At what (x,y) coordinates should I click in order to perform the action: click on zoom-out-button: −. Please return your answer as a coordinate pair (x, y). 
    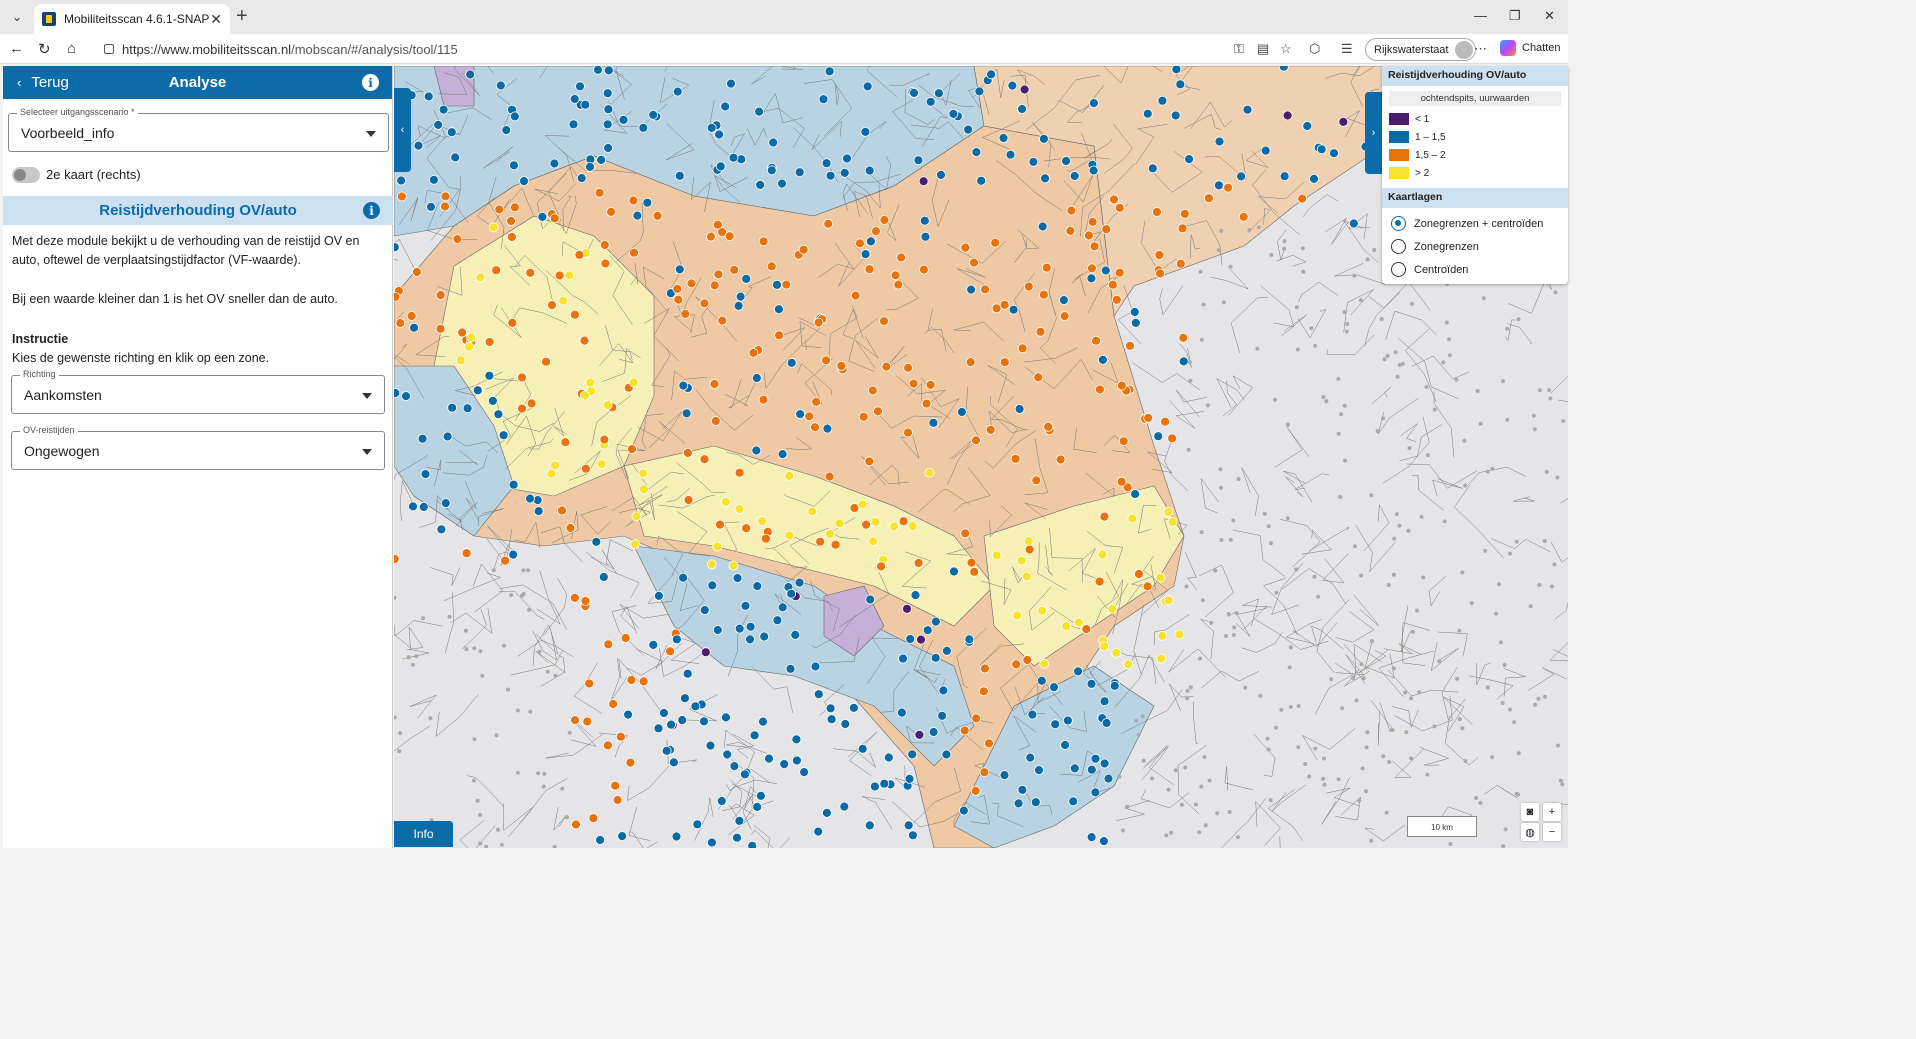
    Looking at the image, I should click on (1552, 832).